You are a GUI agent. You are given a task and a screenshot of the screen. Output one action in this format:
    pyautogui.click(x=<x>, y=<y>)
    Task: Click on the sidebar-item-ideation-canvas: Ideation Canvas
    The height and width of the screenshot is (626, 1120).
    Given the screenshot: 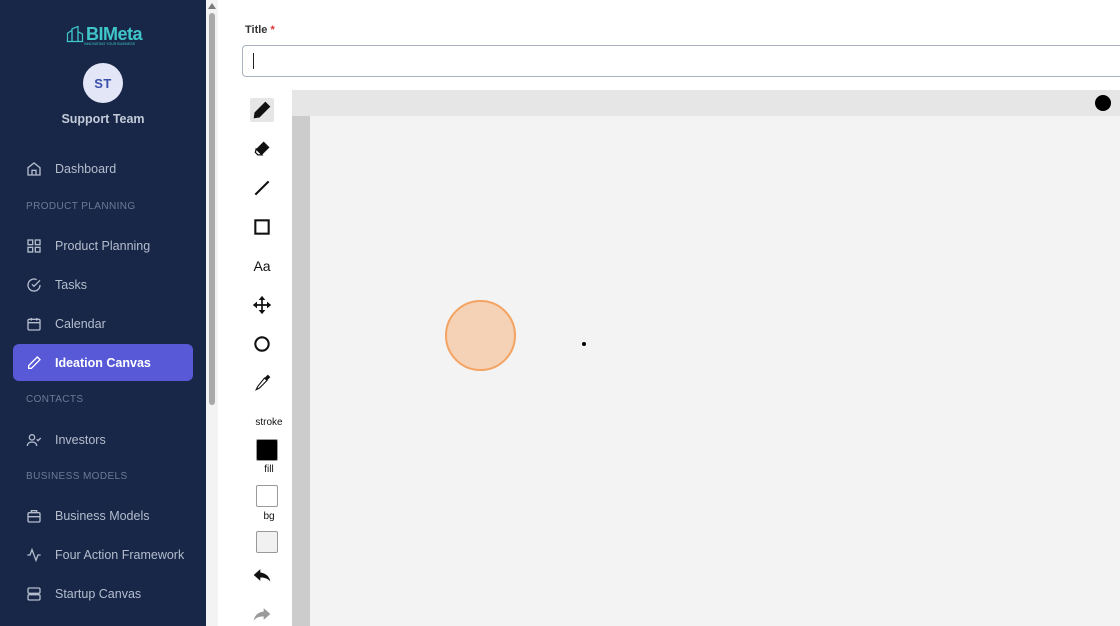 What is the action you would take?
    pyautogui.click(x=103, y=362)
    